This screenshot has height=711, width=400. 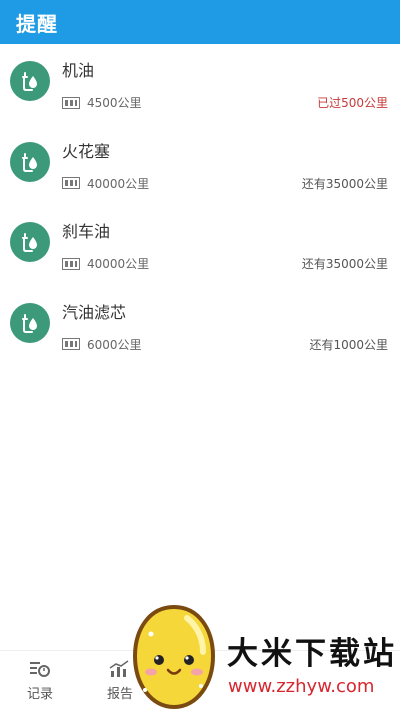 I want to click on top-bar: 提醒, so click(x=200, y=22).